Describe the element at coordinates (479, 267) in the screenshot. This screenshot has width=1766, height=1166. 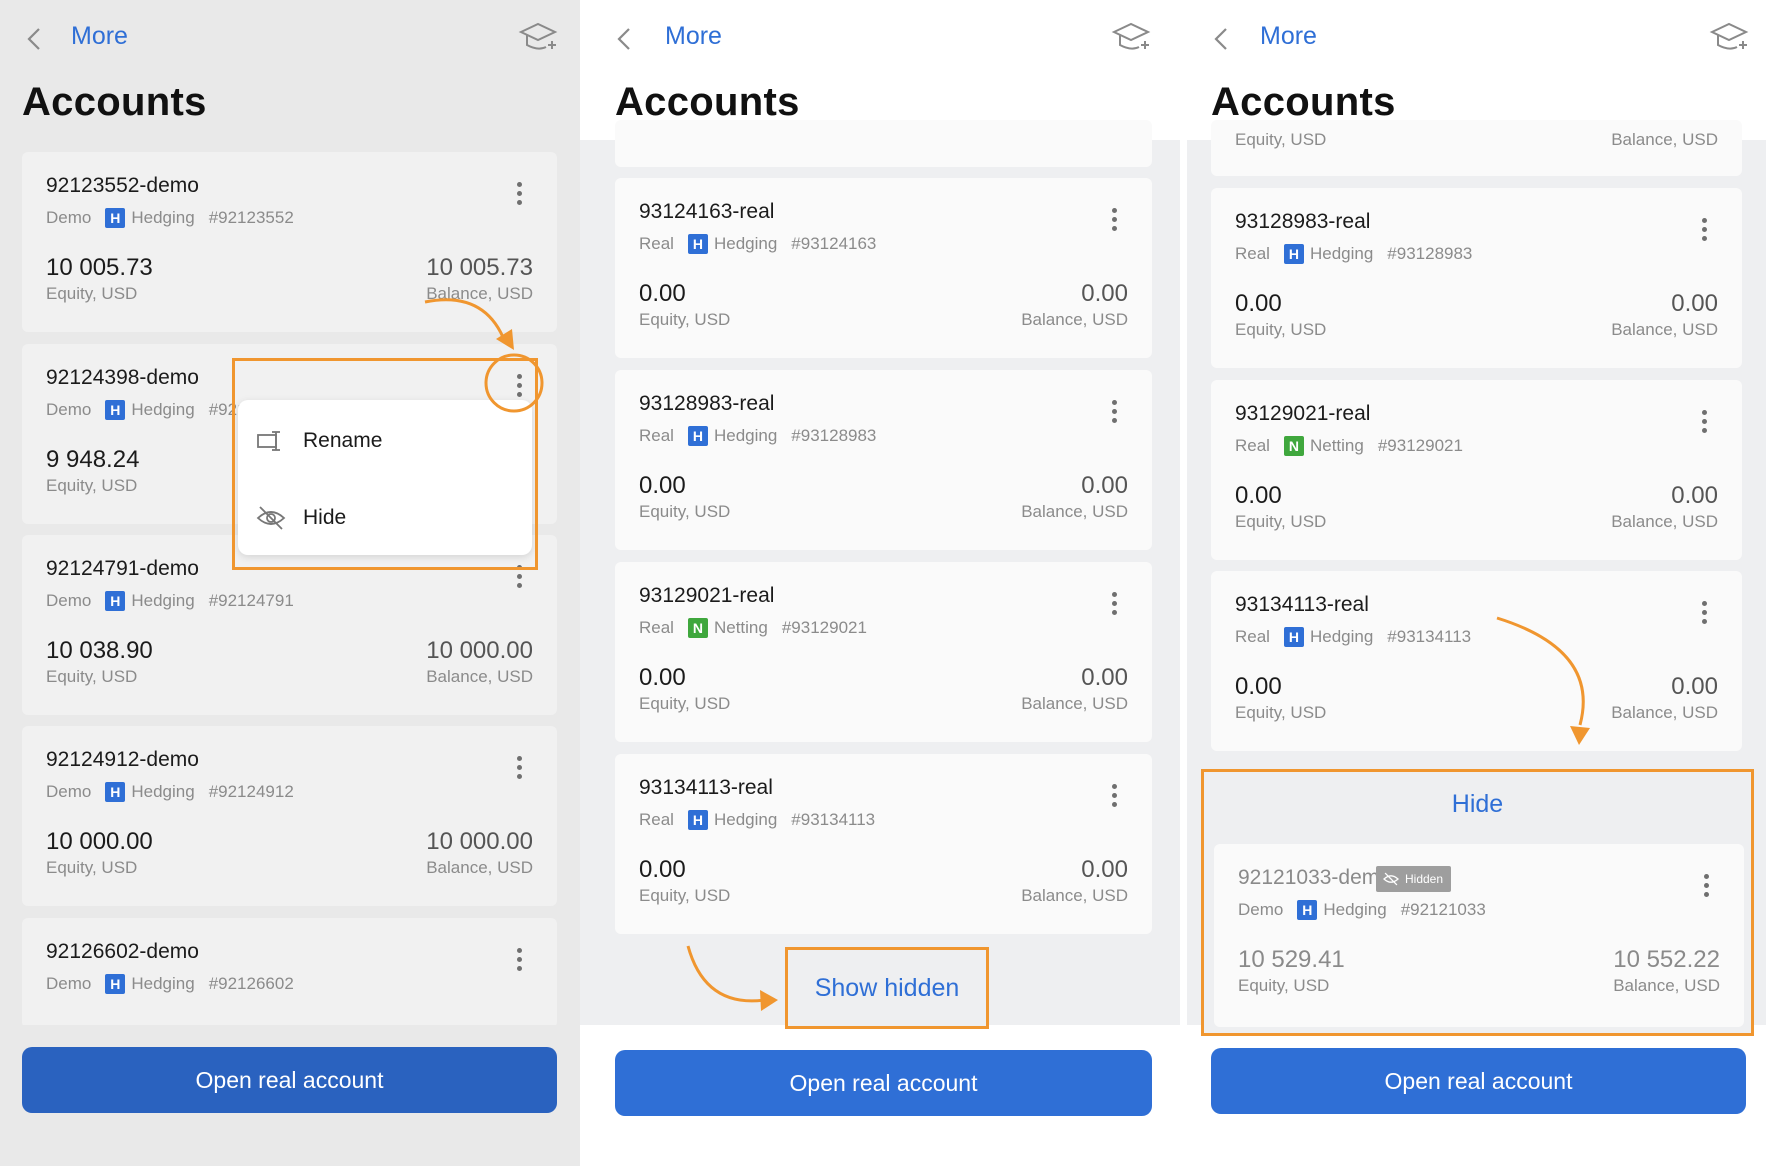
I see `balance-value: 10 005.73` at that location.